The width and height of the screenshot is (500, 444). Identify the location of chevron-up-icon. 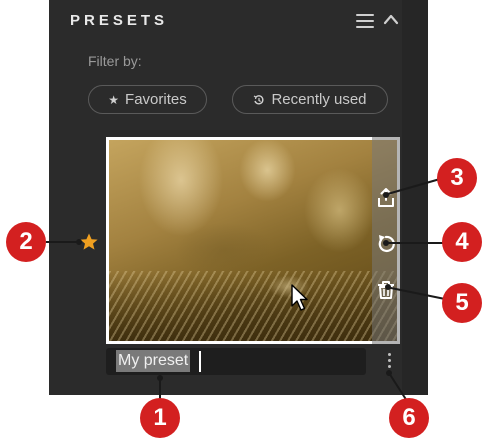
(391, 19).